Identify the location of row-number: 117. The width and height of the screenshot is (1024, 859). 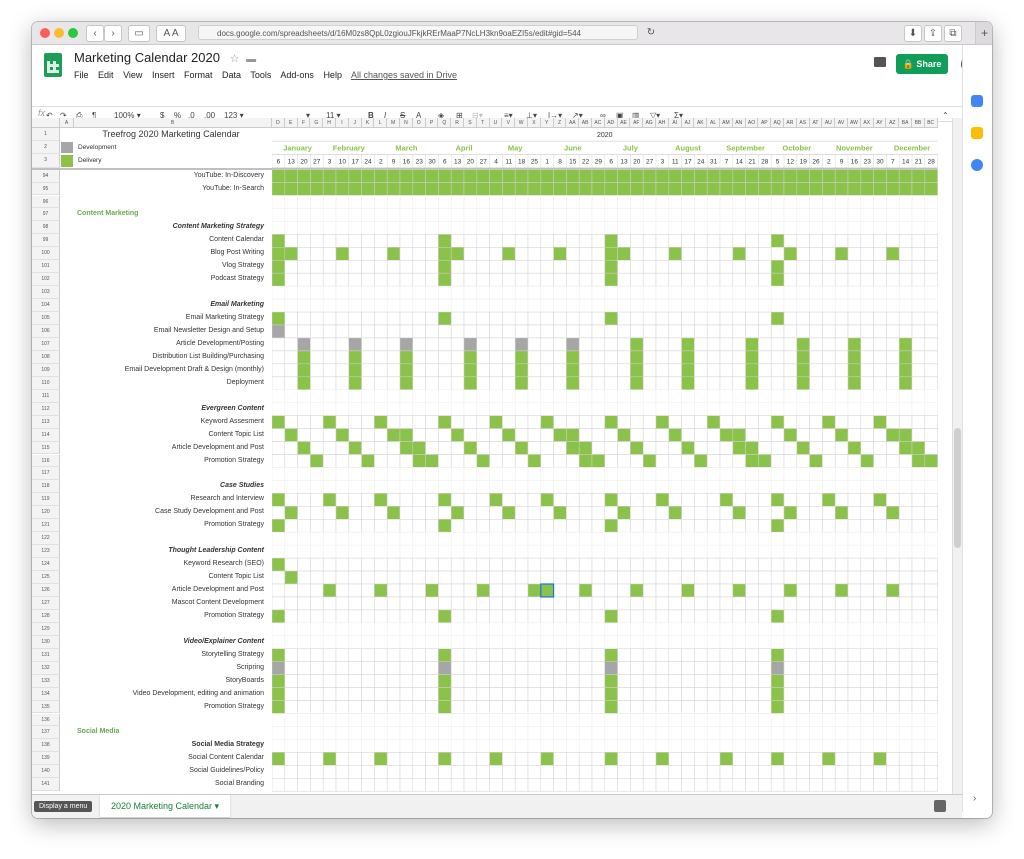
(46, 474).